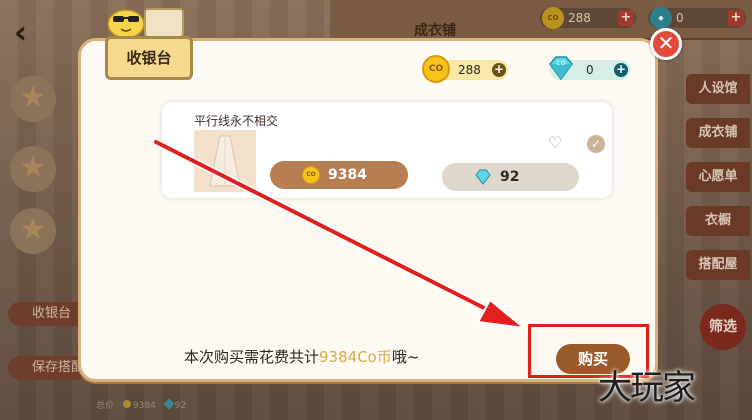 Image resolution: width=752 pixels, height=420 pixels. Describe the element at coordinates (718, 89) in the screenshot. I see `tab-character: 人设馆` at that location.